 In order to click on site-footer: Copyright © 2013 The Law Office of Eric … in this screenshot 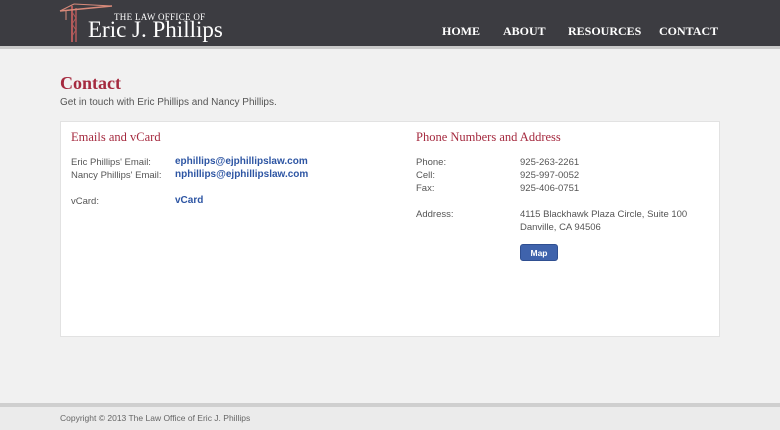, I will do `click(390, 418)`.